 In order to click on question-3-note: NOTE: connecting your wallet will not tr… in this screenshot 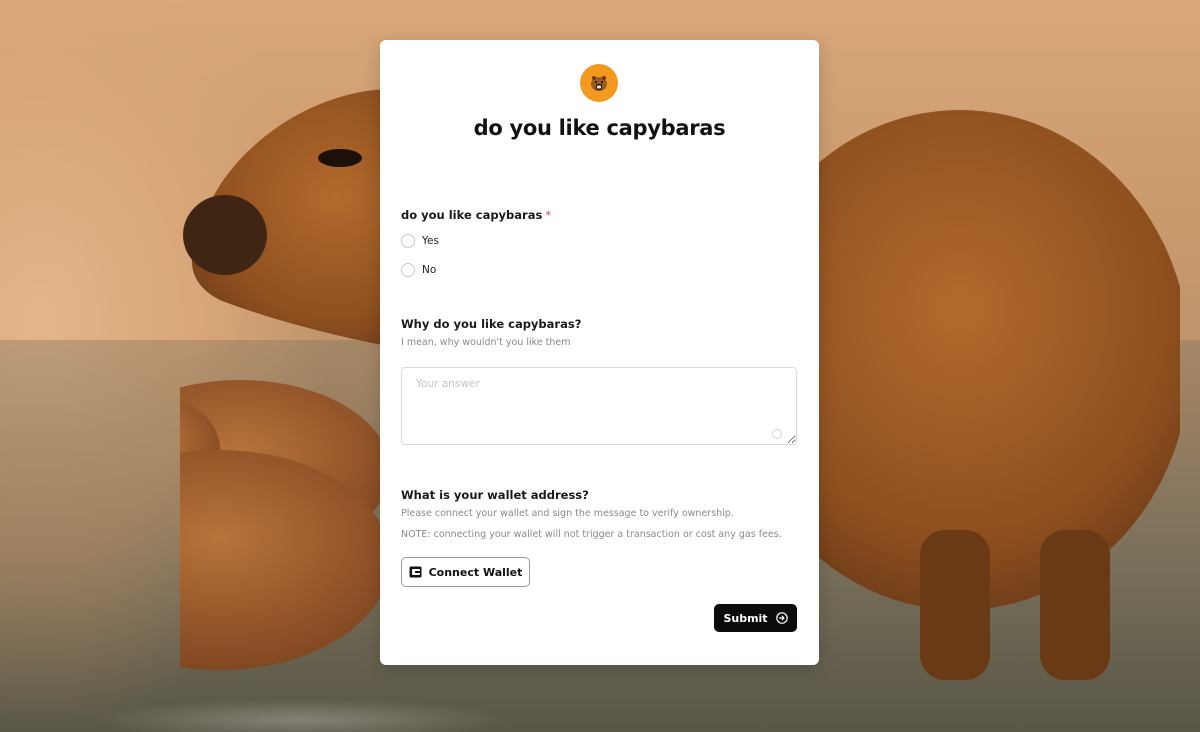, I will do `click(591, 534)`.